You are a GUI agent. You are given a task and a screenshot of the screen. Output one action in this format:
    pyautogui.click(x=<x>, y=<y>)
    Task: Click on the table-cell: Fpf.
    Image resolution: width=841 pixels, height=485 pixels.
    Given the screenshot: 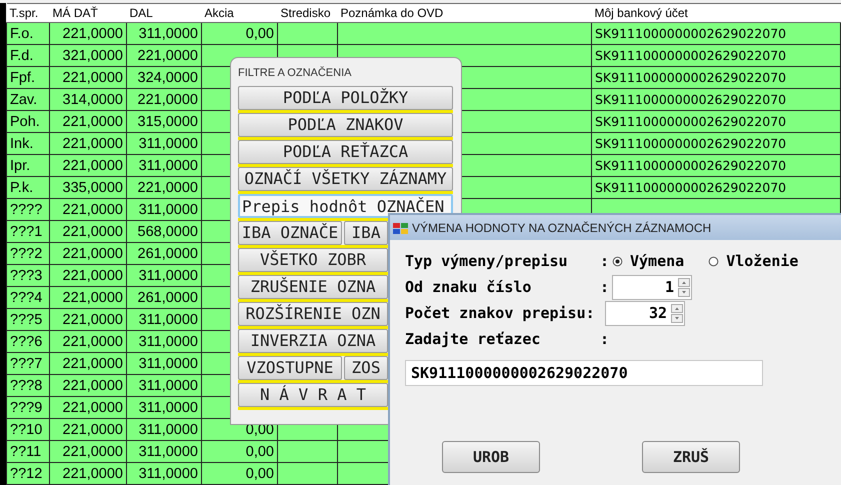 What is the action you would take?
    pyautogui.click(x=28, y=77)
    